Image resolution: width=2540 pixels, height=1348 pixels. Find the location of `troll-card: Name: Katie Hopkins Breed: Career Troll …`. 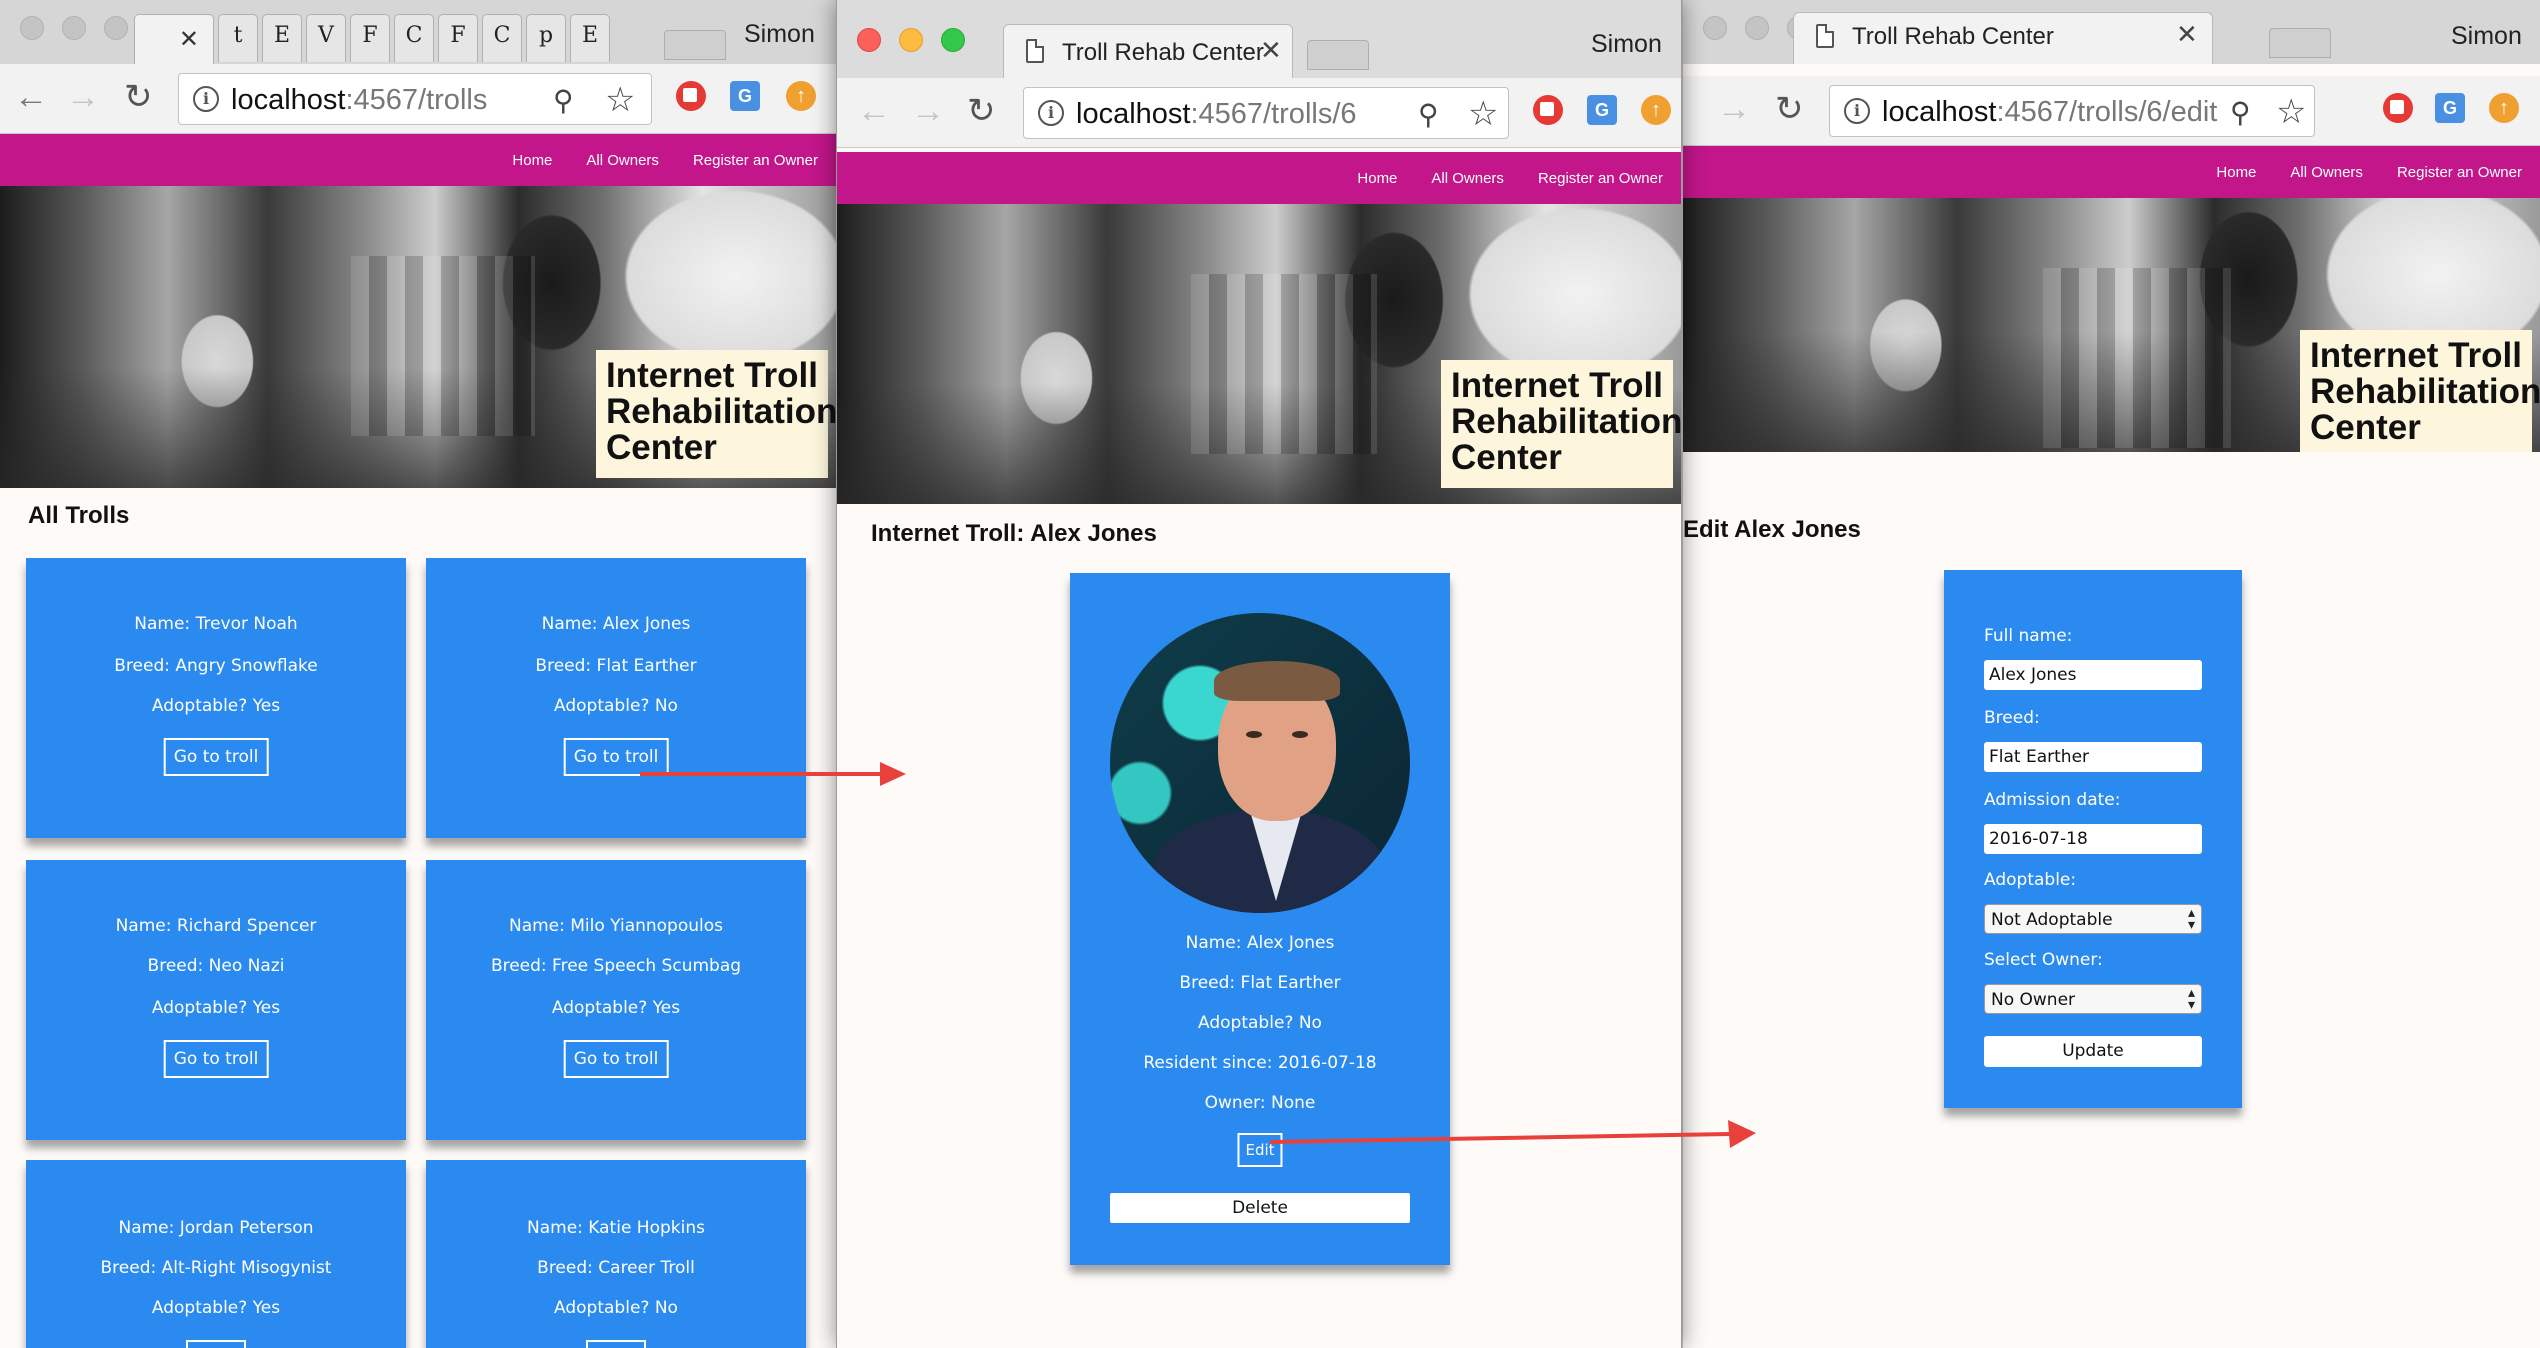

troll-card: Name: Katie Hopkins Breed: Career Troll … is located at coordinates (616, 1254).